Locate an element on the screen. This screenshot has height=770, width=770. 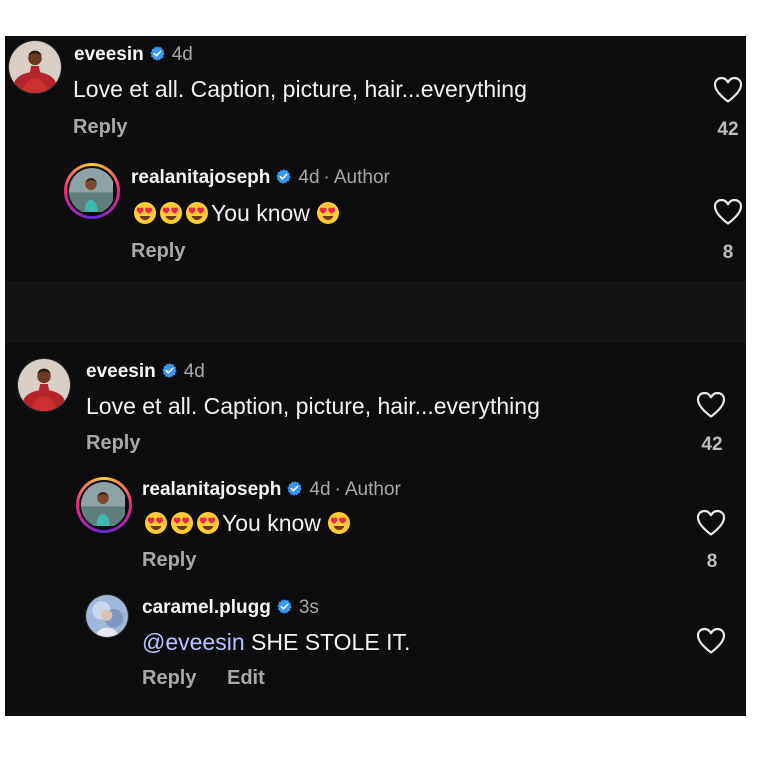
comment-text-body: SHE STOLE IT. is located at coordinates (331, 642).